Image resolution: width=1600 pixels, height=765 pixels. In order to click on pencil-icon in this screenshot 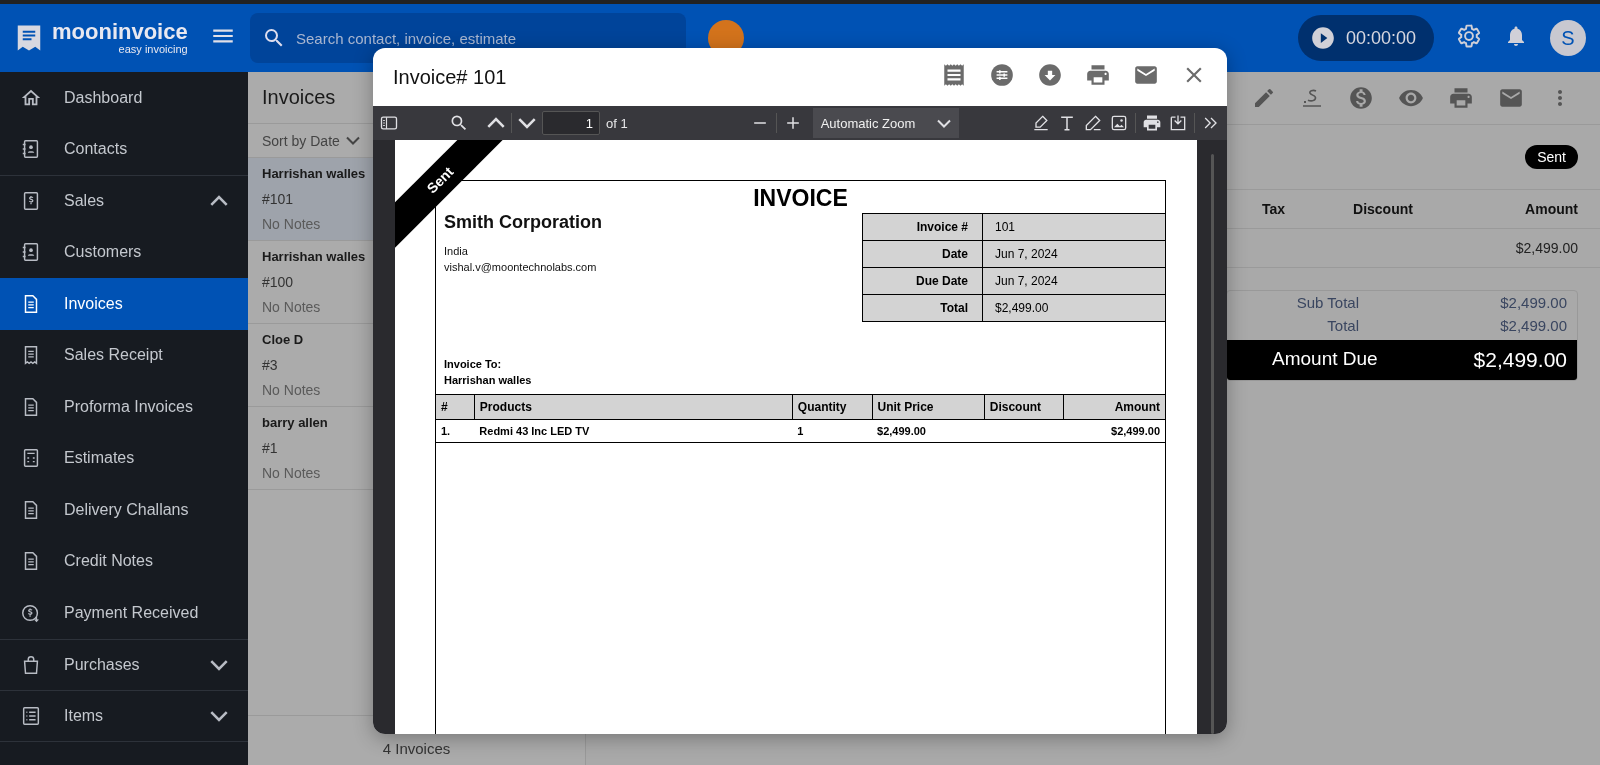, I will do `click(1264, 98)`.